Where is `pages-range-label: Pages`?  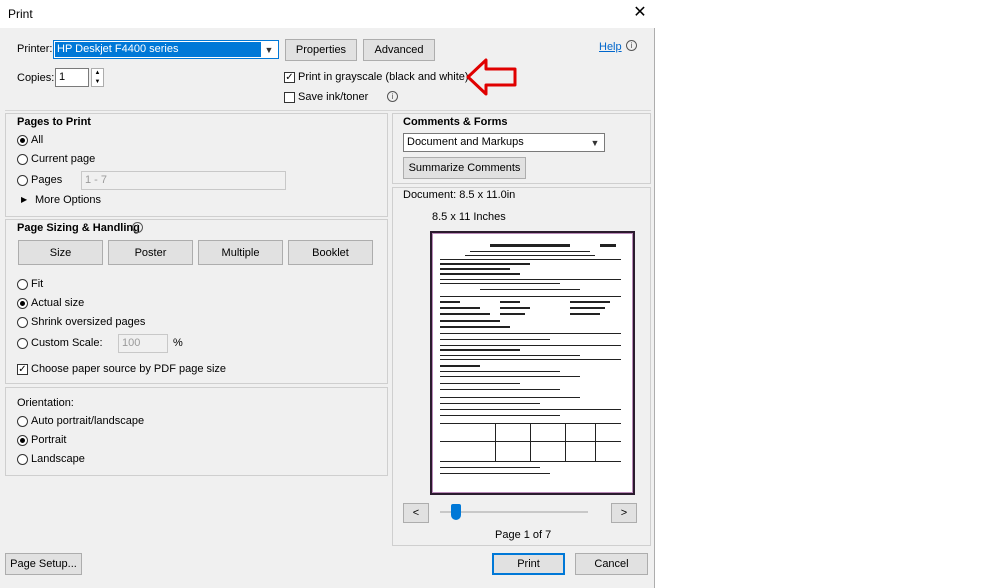 pages-range-label: Pages is located at coordinates (47, 180).